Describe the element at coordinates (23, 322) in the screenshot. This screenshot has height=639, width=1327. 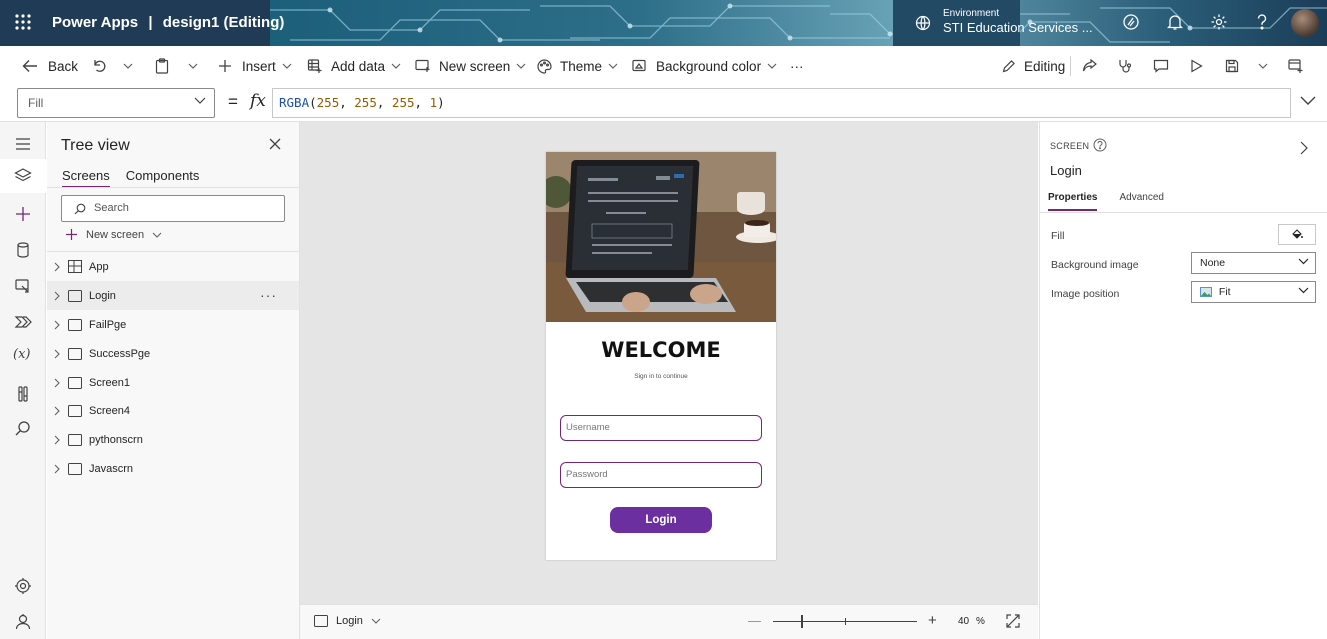
I see `power-automate-icon` at that location.